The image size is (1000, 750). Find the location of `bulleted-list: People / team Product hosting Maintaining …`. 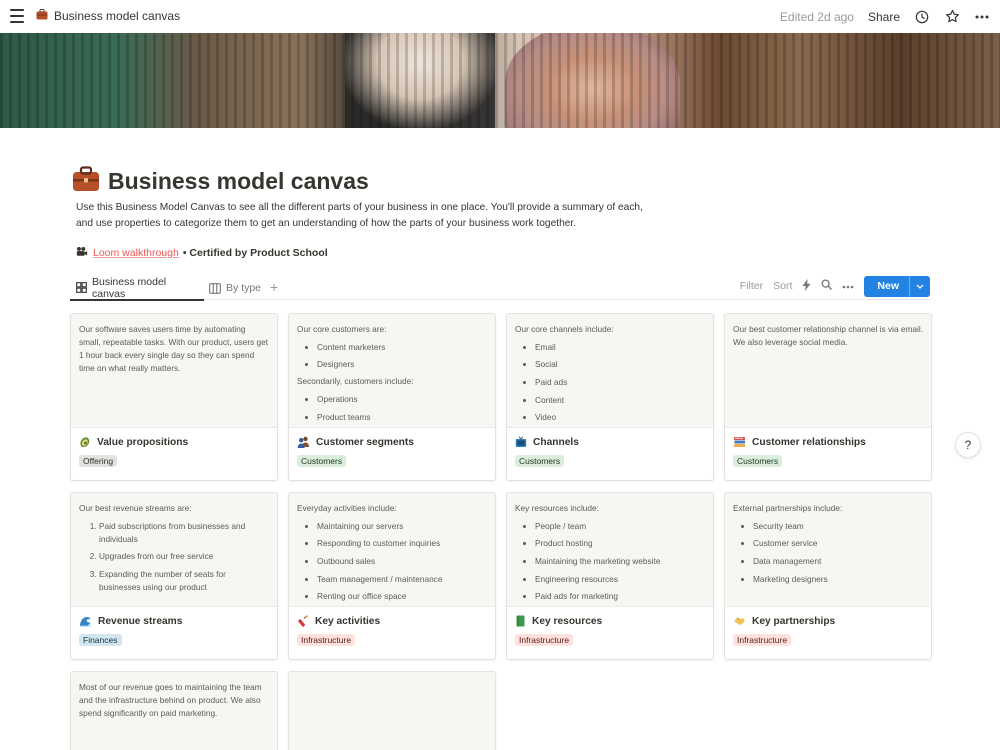

bulleted-list: People / team Product hosting Maintaining … is located at coordinates (610, 562).